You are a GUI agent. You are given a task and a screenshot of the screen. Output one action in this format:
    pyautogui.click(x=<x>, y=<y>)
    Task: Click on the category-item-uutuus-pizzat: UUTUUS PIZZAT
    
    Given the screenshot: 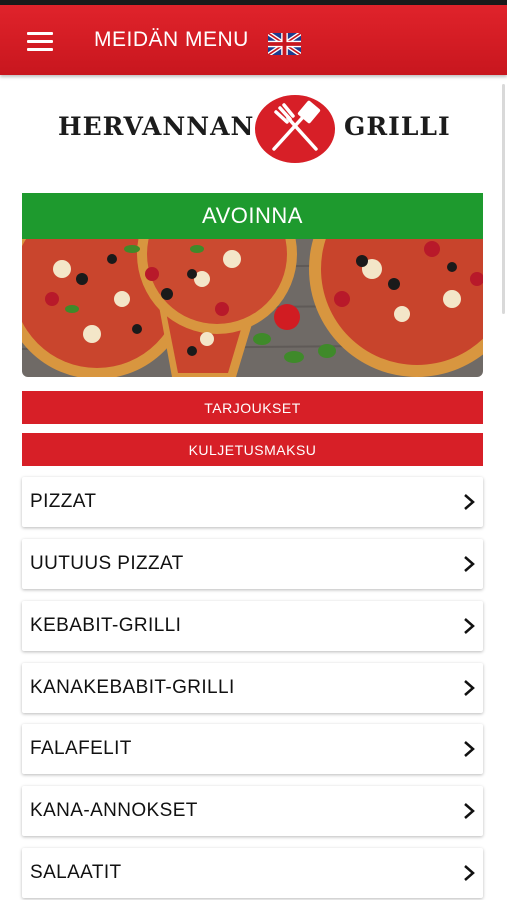 What is the action you would take?
    pyautogui.click(x=252, y=564)
    